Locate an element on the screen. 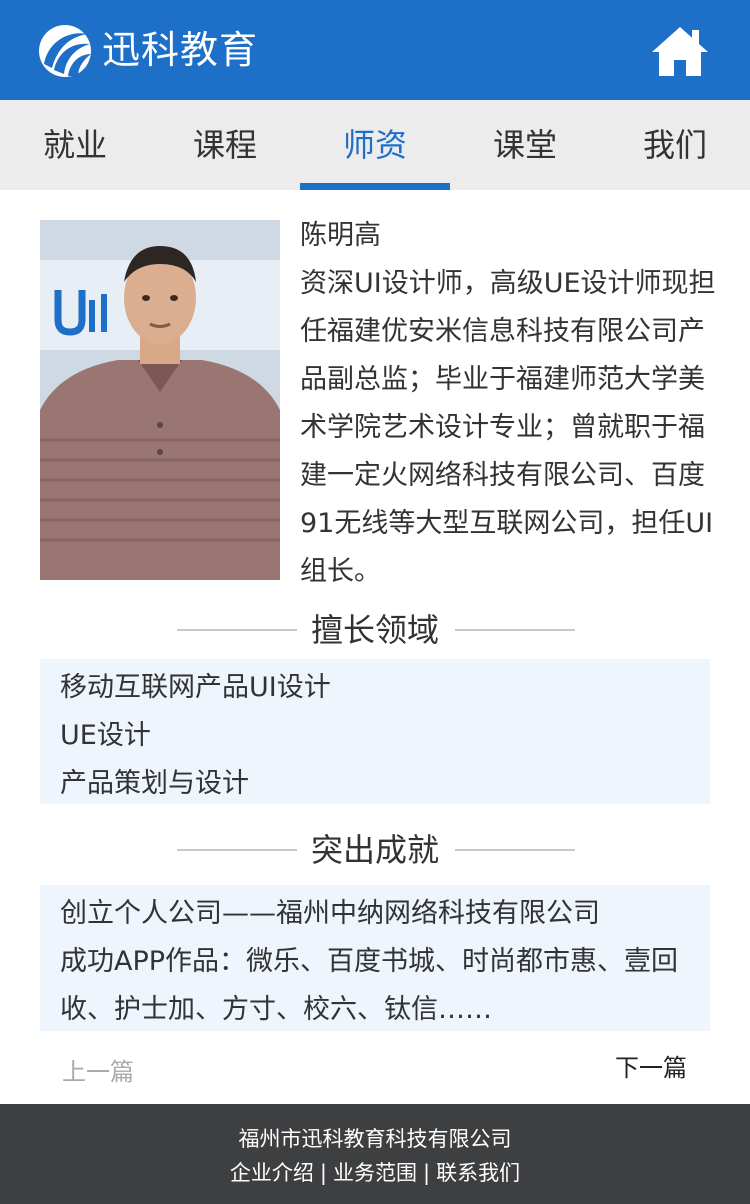 The image size is (750, 1204). tab-shizi: 师资 is located at coordinates (375, 145).